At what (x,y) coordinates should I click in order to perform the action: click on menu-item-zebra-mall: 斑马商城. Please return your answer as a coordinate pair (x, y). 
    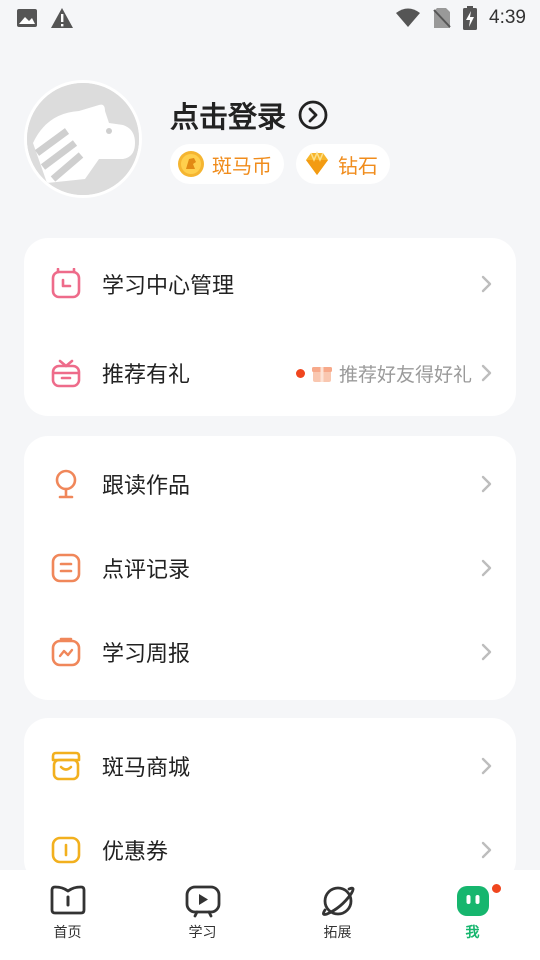
    Looking at the image, I should click on (270, 766).